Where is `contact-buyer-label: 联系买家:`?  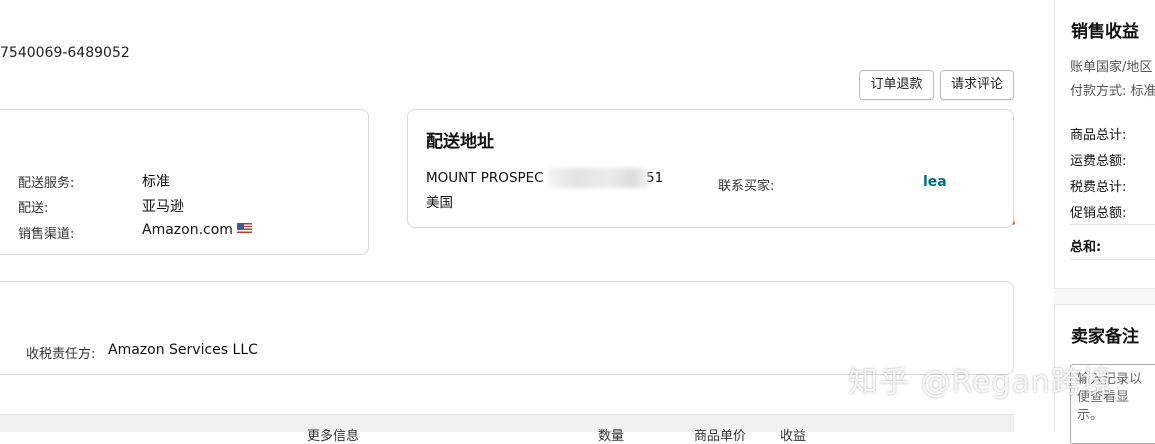
contact-buyer-label: 联系买家: is located at coordinates (746, 186).